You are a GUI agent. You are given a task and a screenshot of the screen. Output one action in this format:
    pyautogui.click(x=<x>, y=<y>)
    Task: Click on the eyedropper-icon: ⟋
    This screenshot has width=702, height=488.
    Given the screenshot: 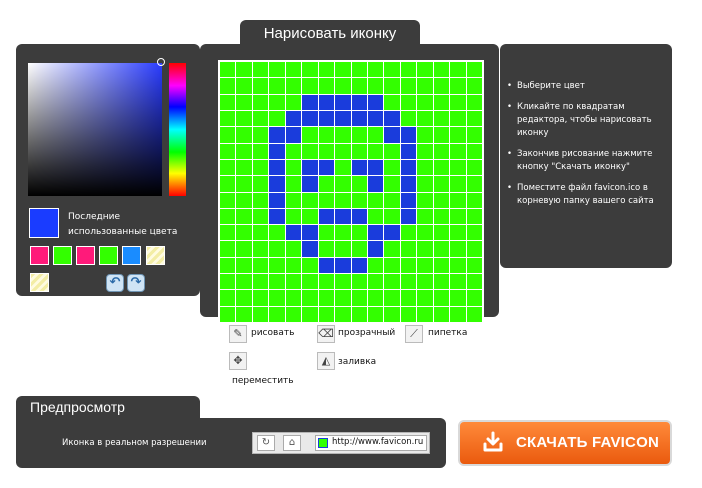 What is the action you would take?
    pyautogui.click(x=414, y=334)
    